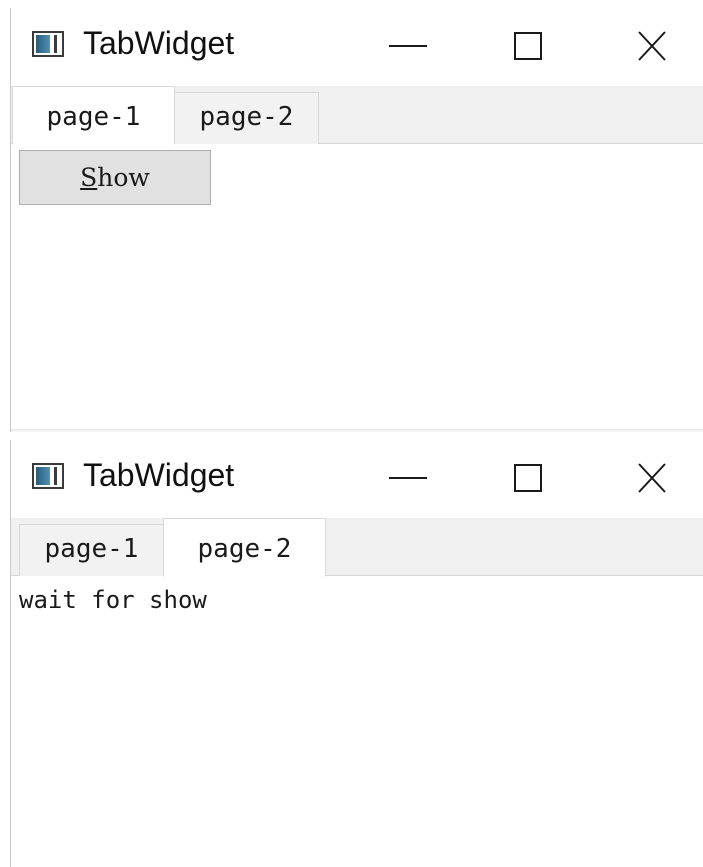 The image size is (703, 867). I want to click on show-button-mnemonic: S, so click(89, 177).